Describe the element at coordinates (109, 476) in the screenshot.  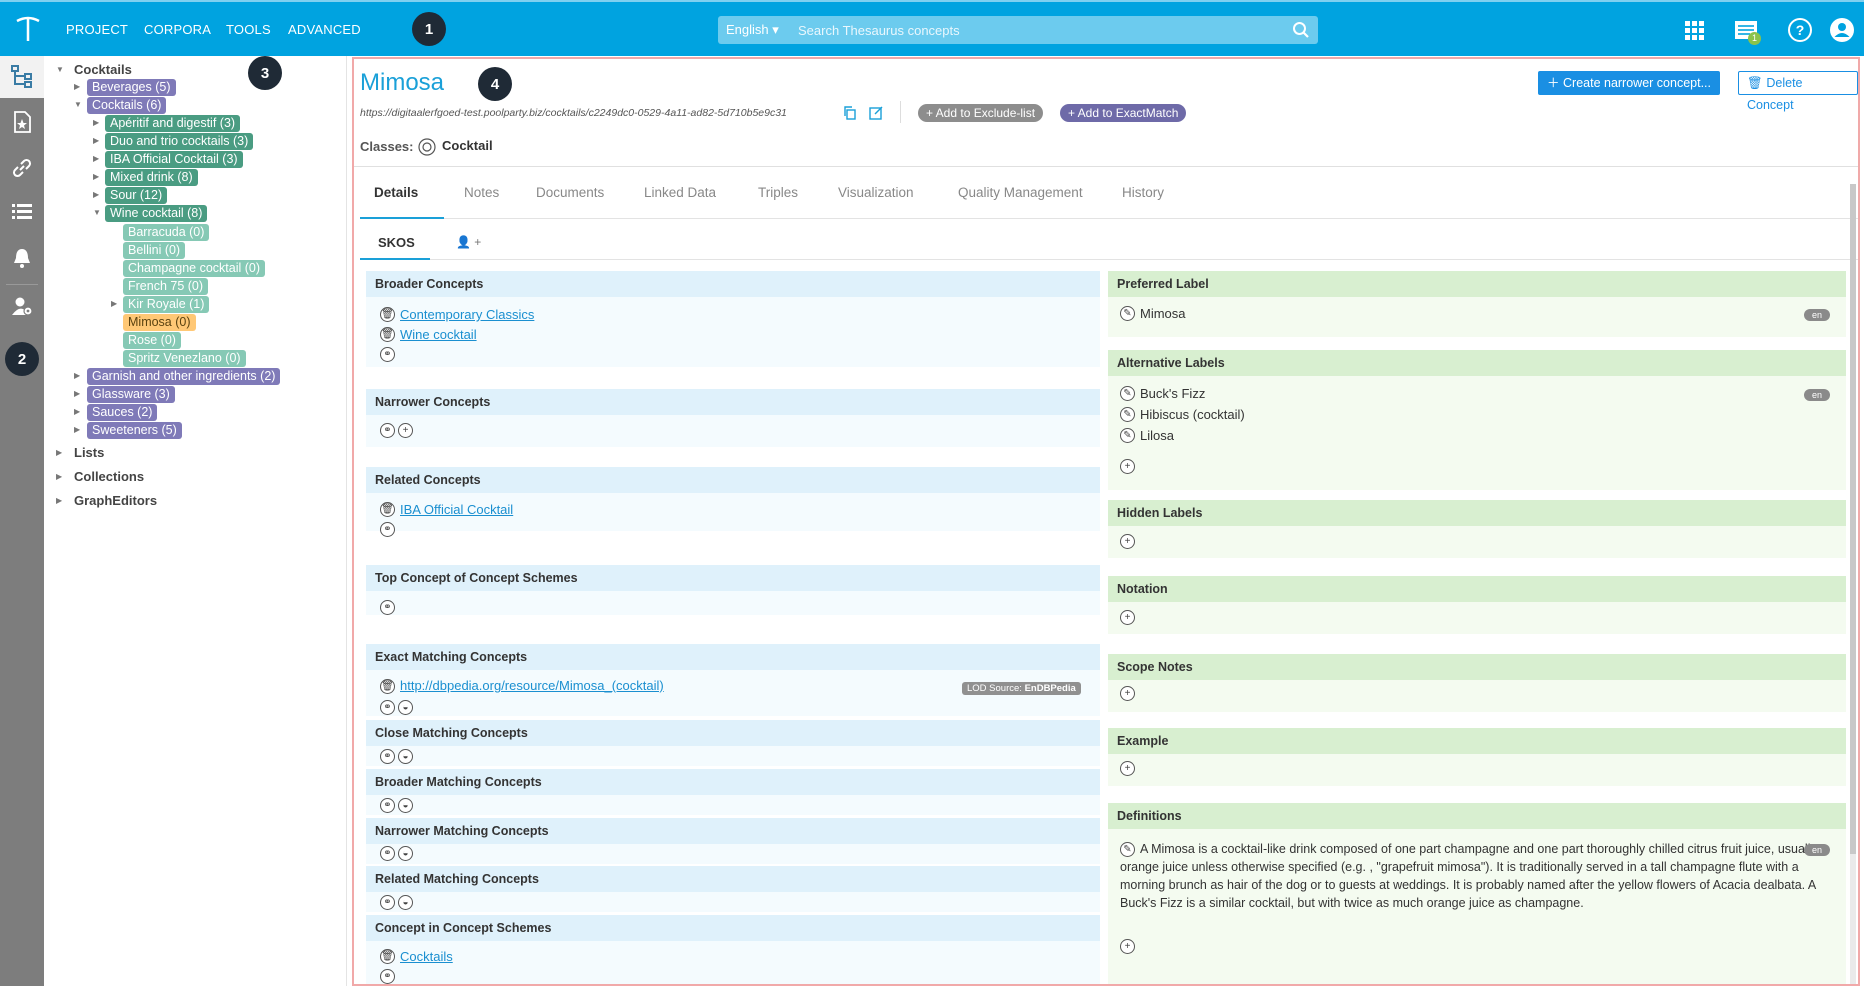
I see `tree-section-collections: Collections` at that location.